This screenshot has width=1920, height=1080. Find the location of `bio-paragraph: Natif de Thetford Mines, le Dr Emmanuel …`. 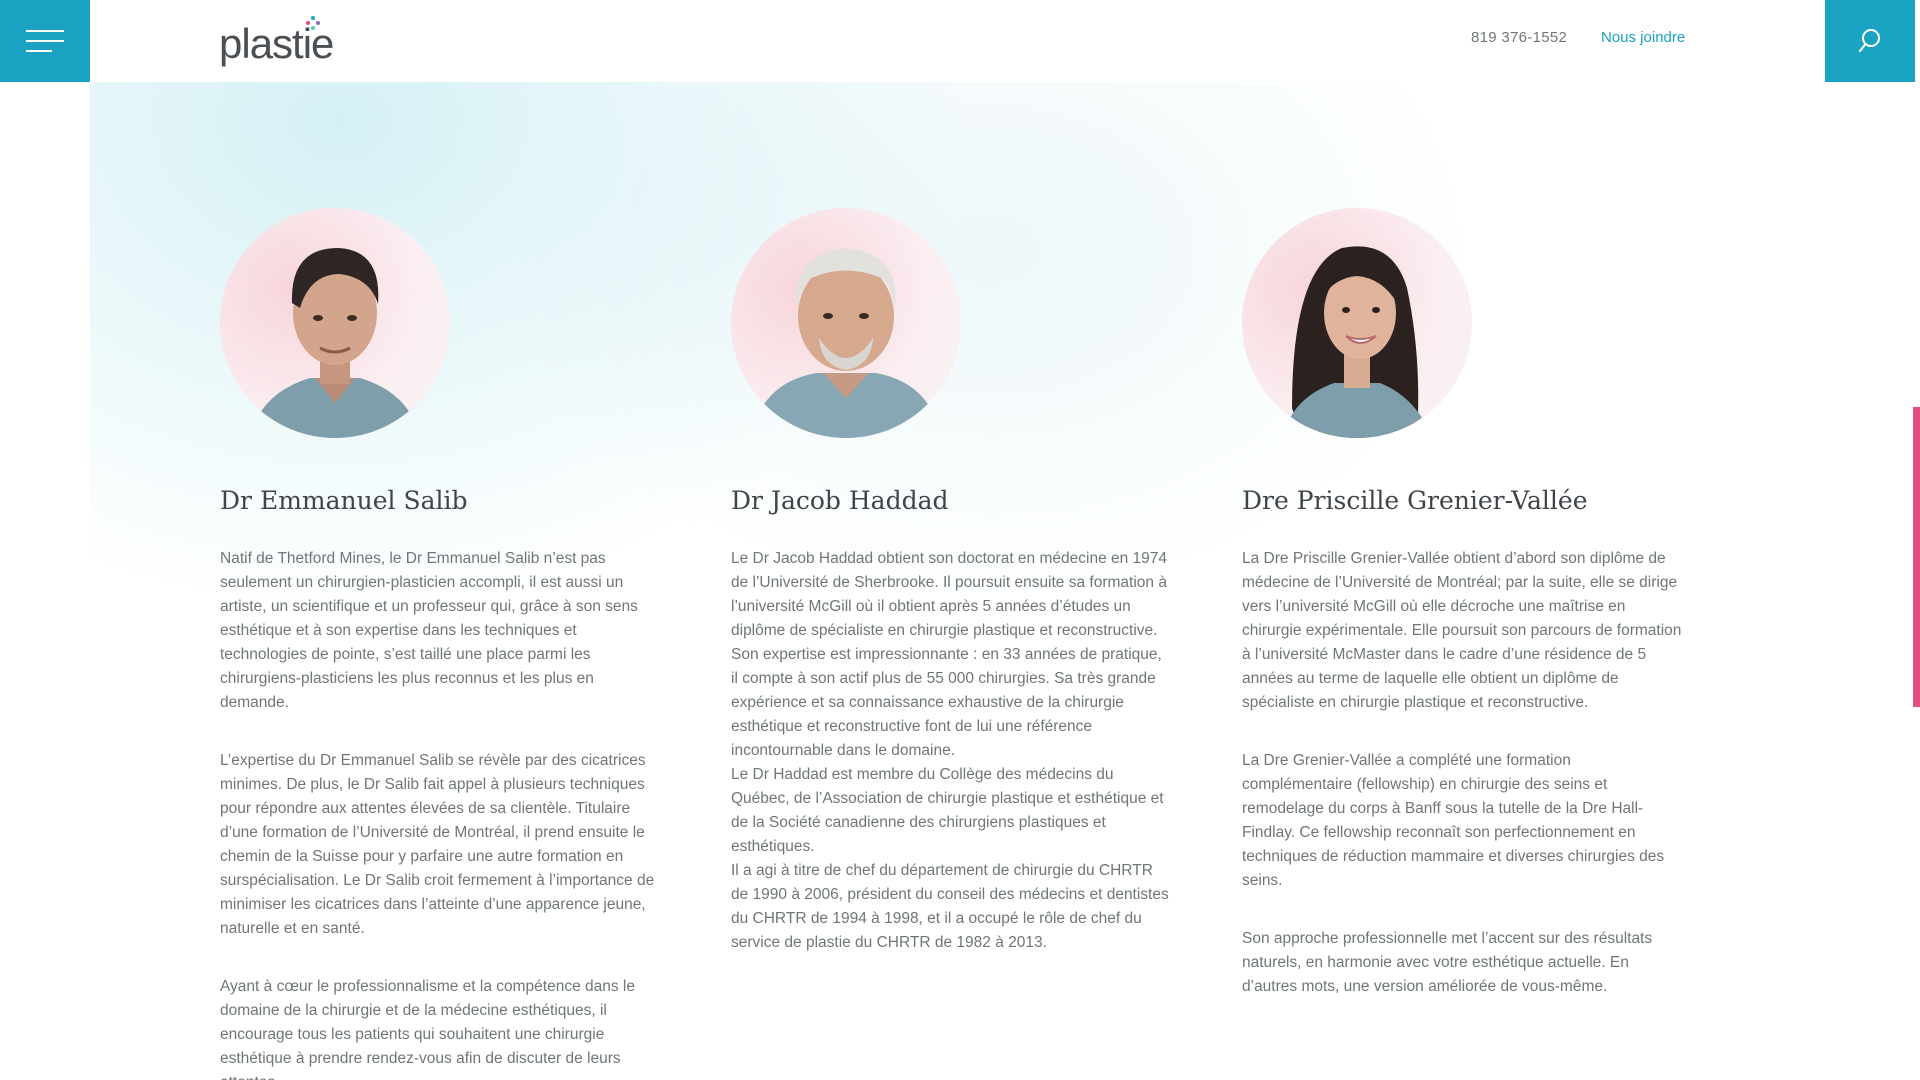

bio-paragraph: Natif de Thetford Mines, le Dr Emmanuel … is located at coordinates (429, 630).